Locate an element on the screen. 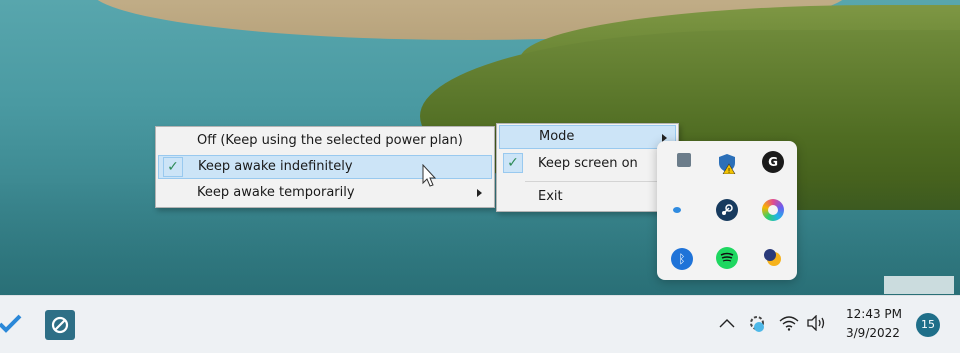  menu-item-keep-awake-indefinitely: ✓ Keep awake indefinitely is located at coordinates (325, 167).